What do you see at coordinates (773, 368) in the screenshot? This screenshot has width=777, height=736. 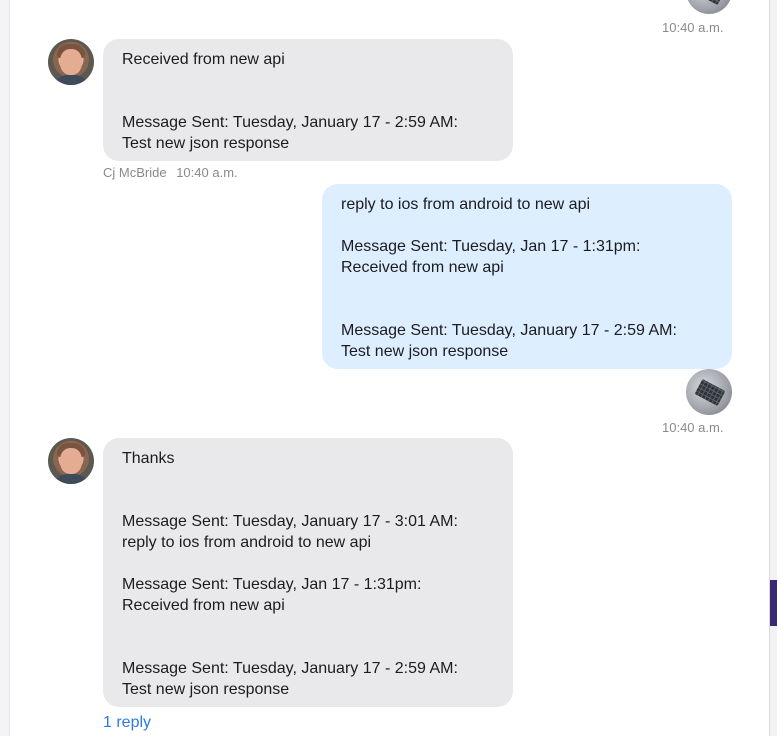 I see `right-panel-edge` at bounding box center [773, 368].